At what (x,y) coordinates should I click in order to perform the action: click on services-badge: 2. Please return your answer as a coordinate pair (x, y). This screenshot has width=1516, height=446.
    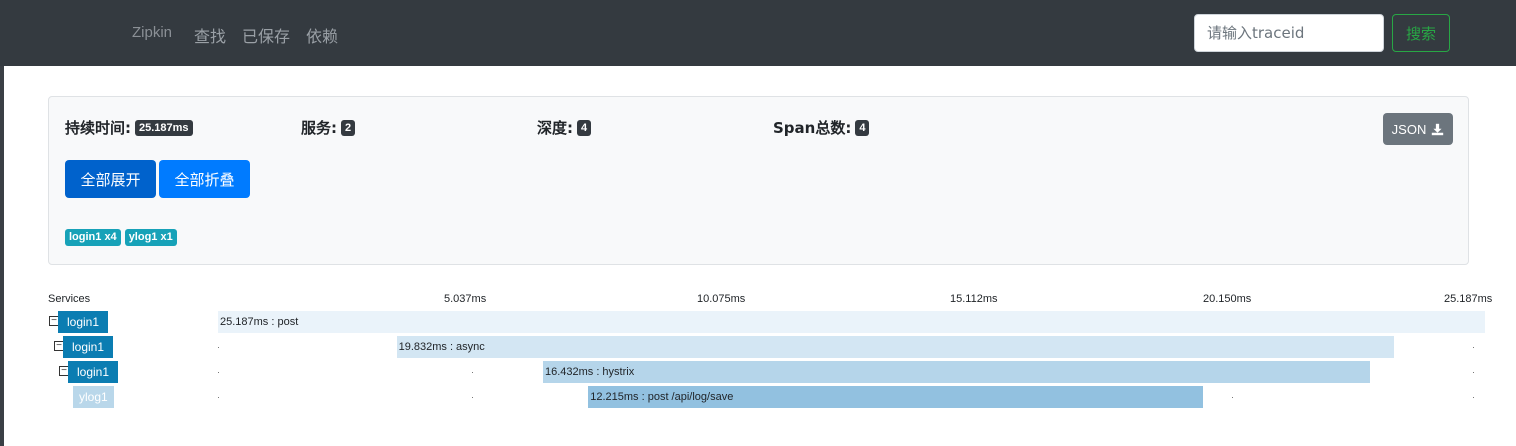
    Looking at the image, I should click on (348, 127).